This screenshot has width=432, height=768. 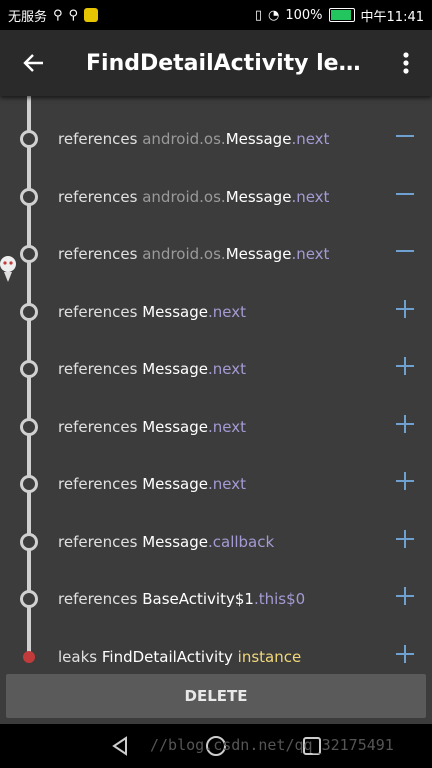 I want to click on leak-class: FindDetailActivity, so click(x=167, y=656).